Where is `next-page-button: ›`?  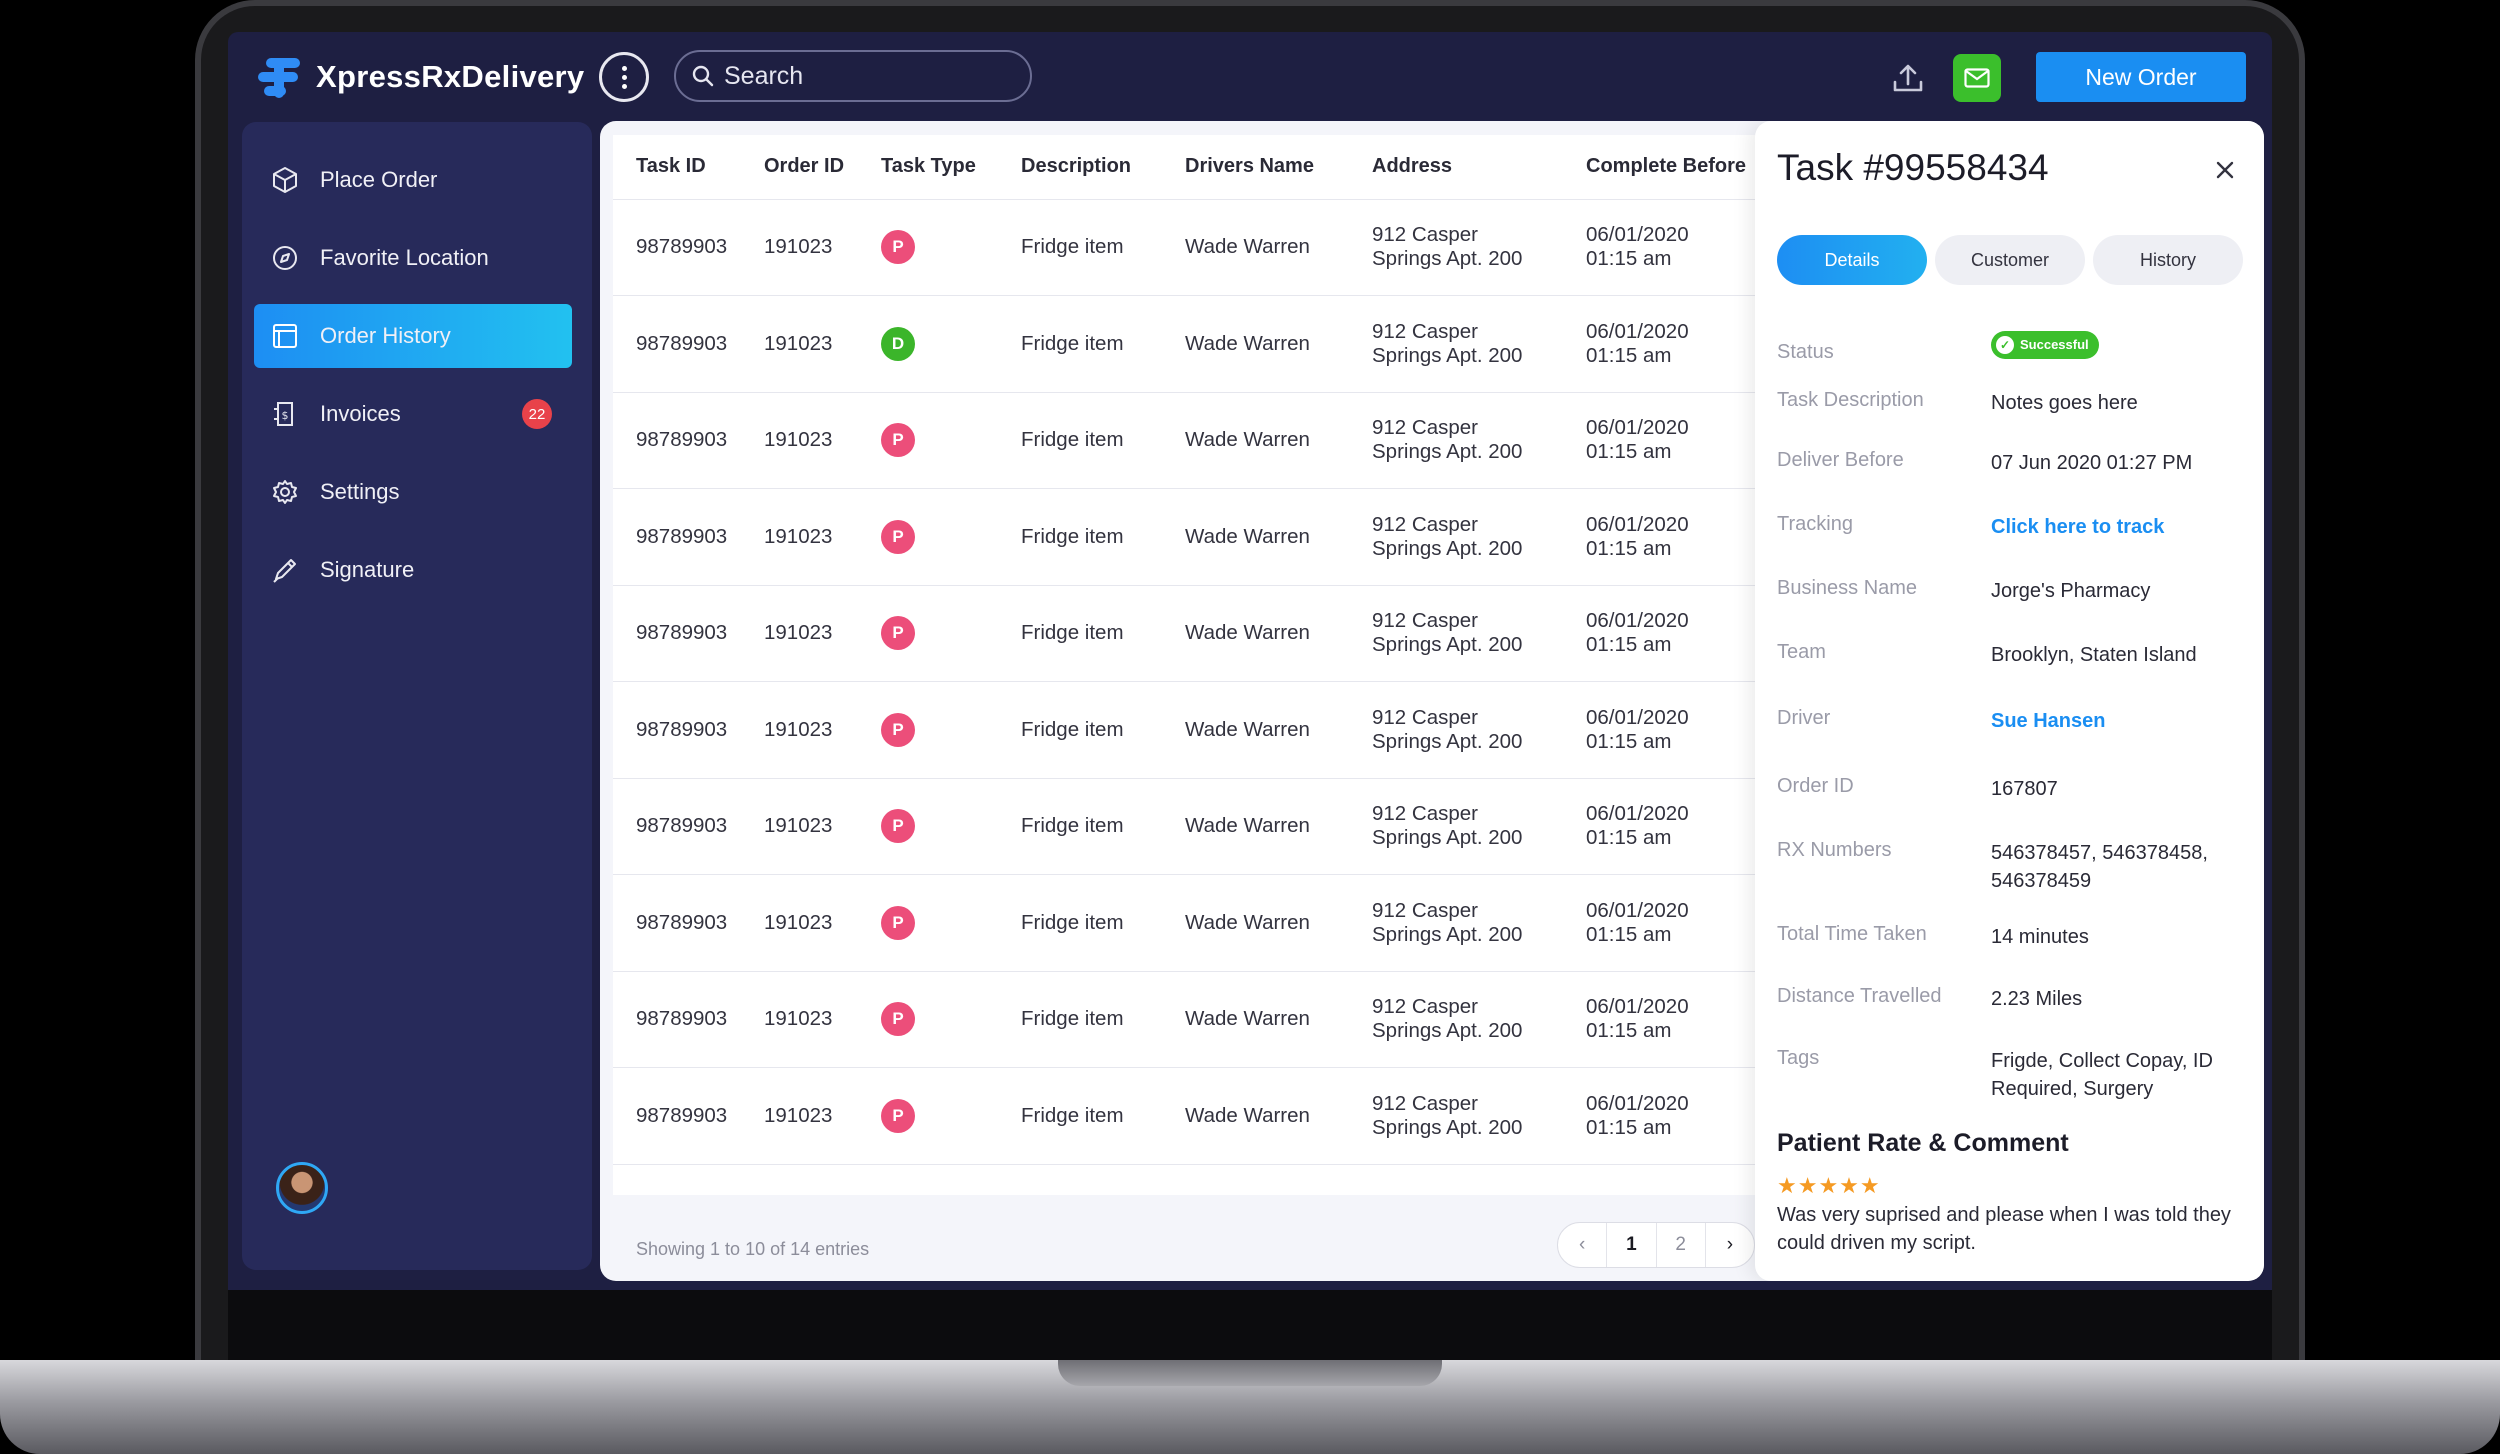
next-page-button: › is located at coordinates (1730, 1245).